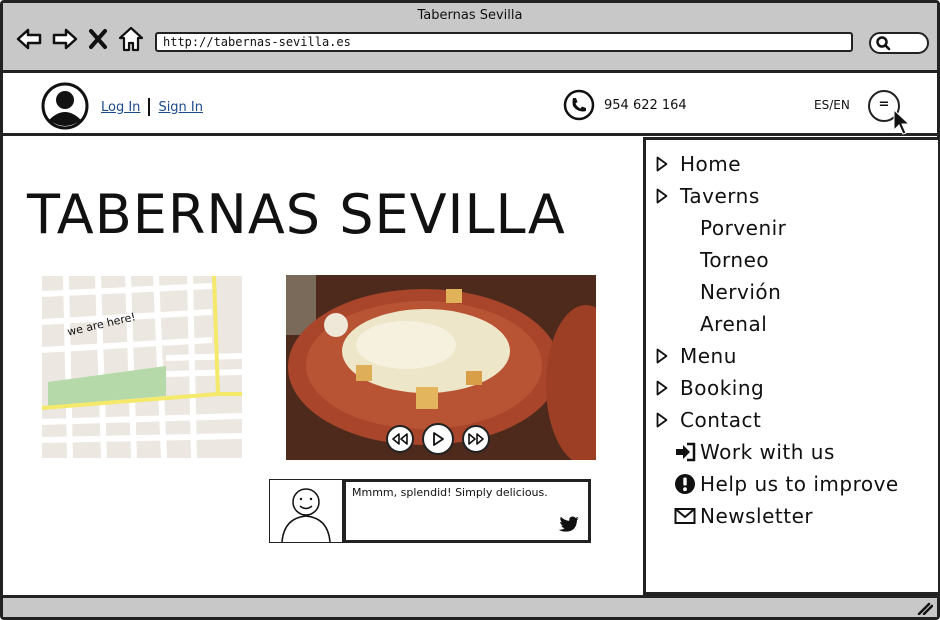 The image size is (940, 620). Describe the element at coordinates (296, 214) in the screenshot. I see `page-title: TABERNAS SEVILLA` at that location.